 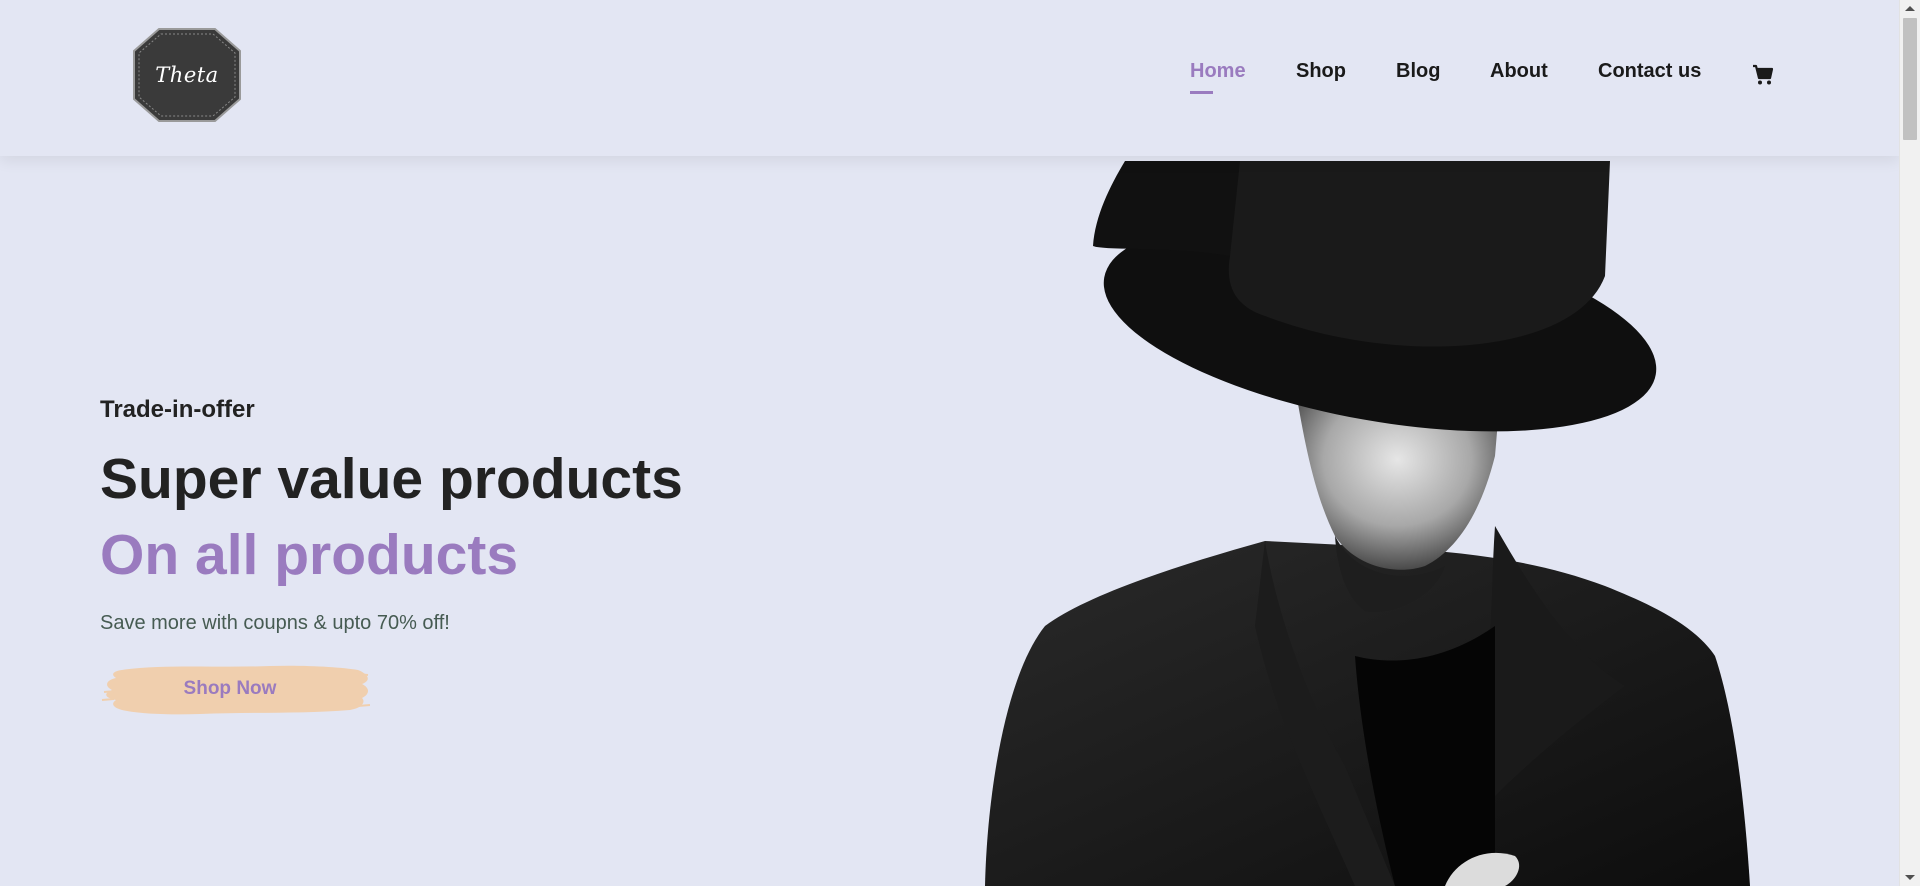 I want to click on hero-tagline: Trade-in-offer, so click(x=177, y=409).